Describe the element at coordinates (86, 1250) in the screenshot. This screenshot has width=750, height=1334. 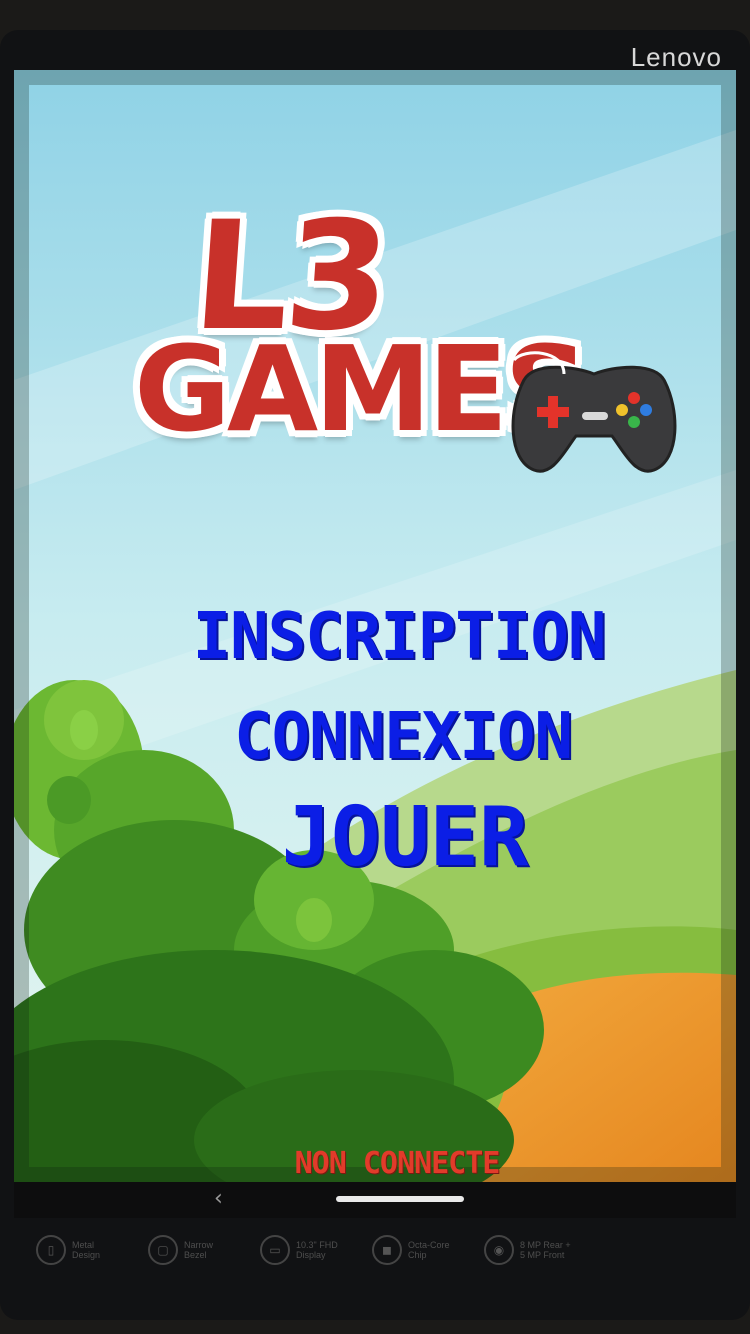
I see `feature-label: Metal Design` at that location.